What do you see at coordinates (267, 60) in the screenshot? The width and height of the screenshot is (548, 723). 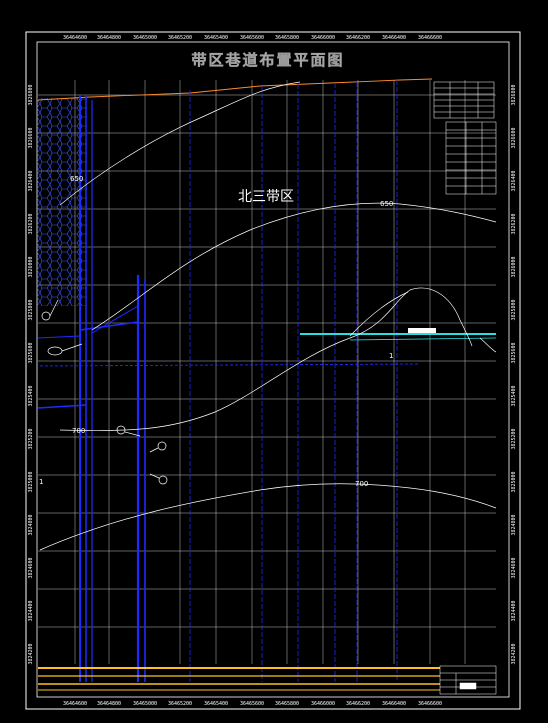 I see `drawing-title: 带区巷道布置平面图` at bounding box center [267, 60].